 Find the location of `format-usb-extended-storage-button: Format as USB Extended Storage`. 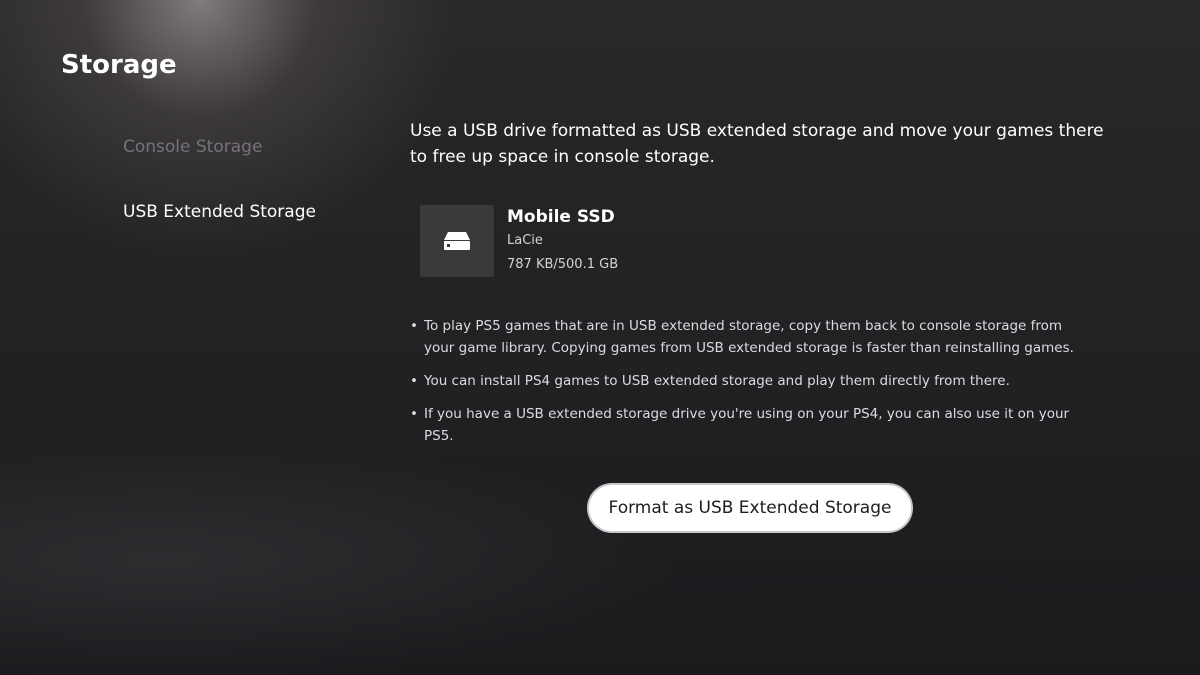

format-usb-extended-storage-button: Format as USB Extended Storage is located at coordinates (750, 508).